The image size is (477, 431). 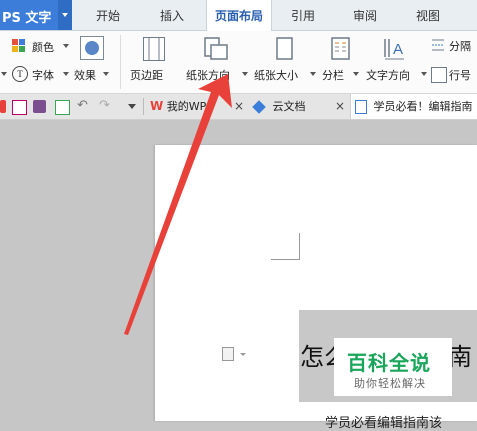 What do you see at coordinates (108, 15) in the screenshot?
I see `tab-home: 开始` at bounding box center [108, 15].